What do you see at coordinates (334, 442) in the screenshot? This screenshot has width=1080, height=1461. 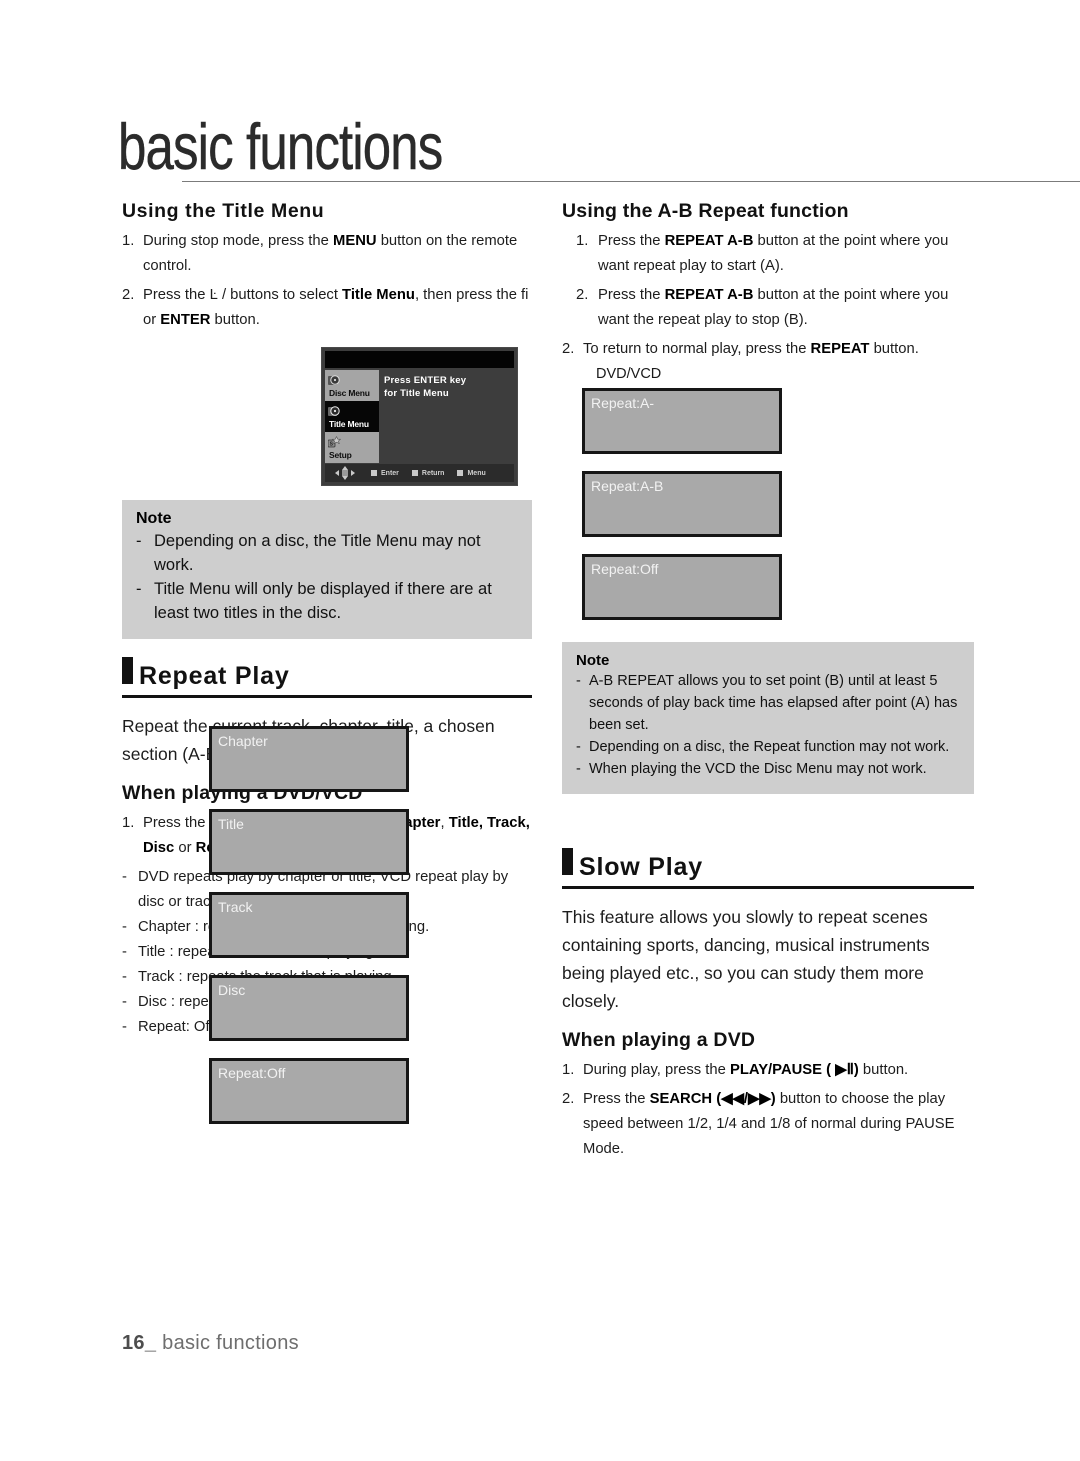 I see `setup-icon: S` at bounding box center [334, 442].